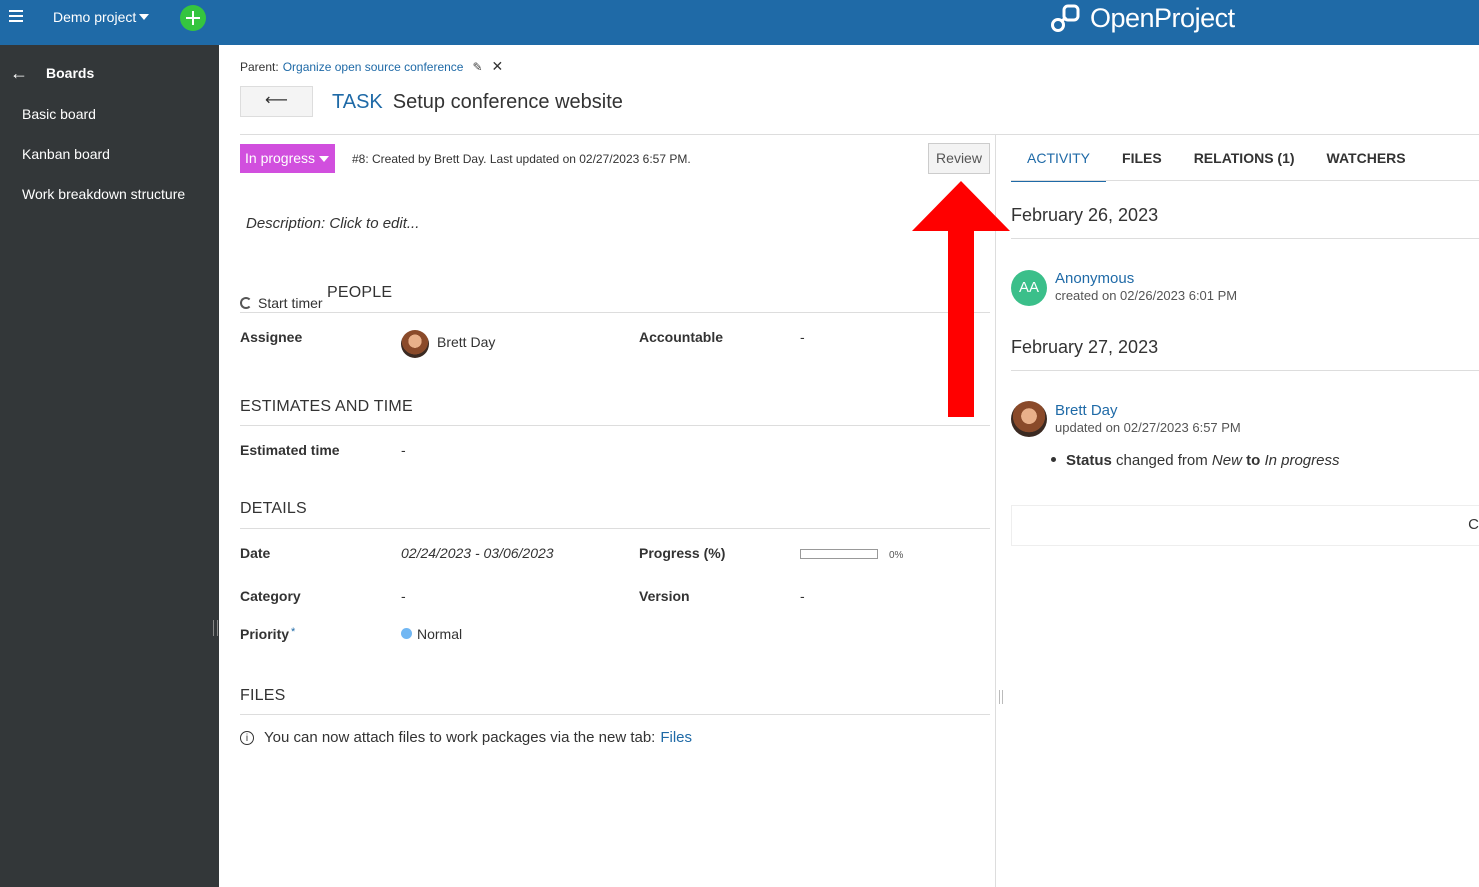 The width and height of the screenshot is (1479, 887). I want to click on accountable-value: -, so click(802, 337).